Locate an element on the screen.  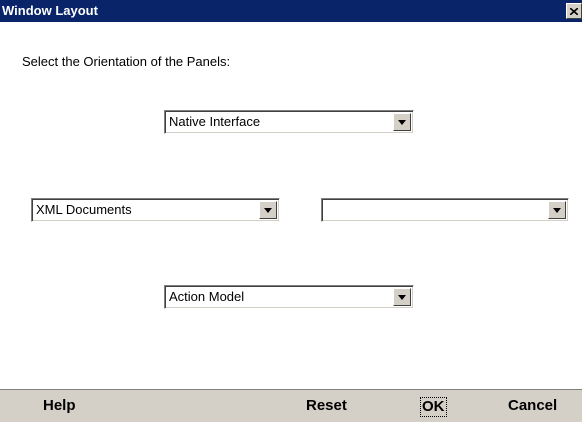
cancel-button: Cancel is located at coordinates (532, 406).